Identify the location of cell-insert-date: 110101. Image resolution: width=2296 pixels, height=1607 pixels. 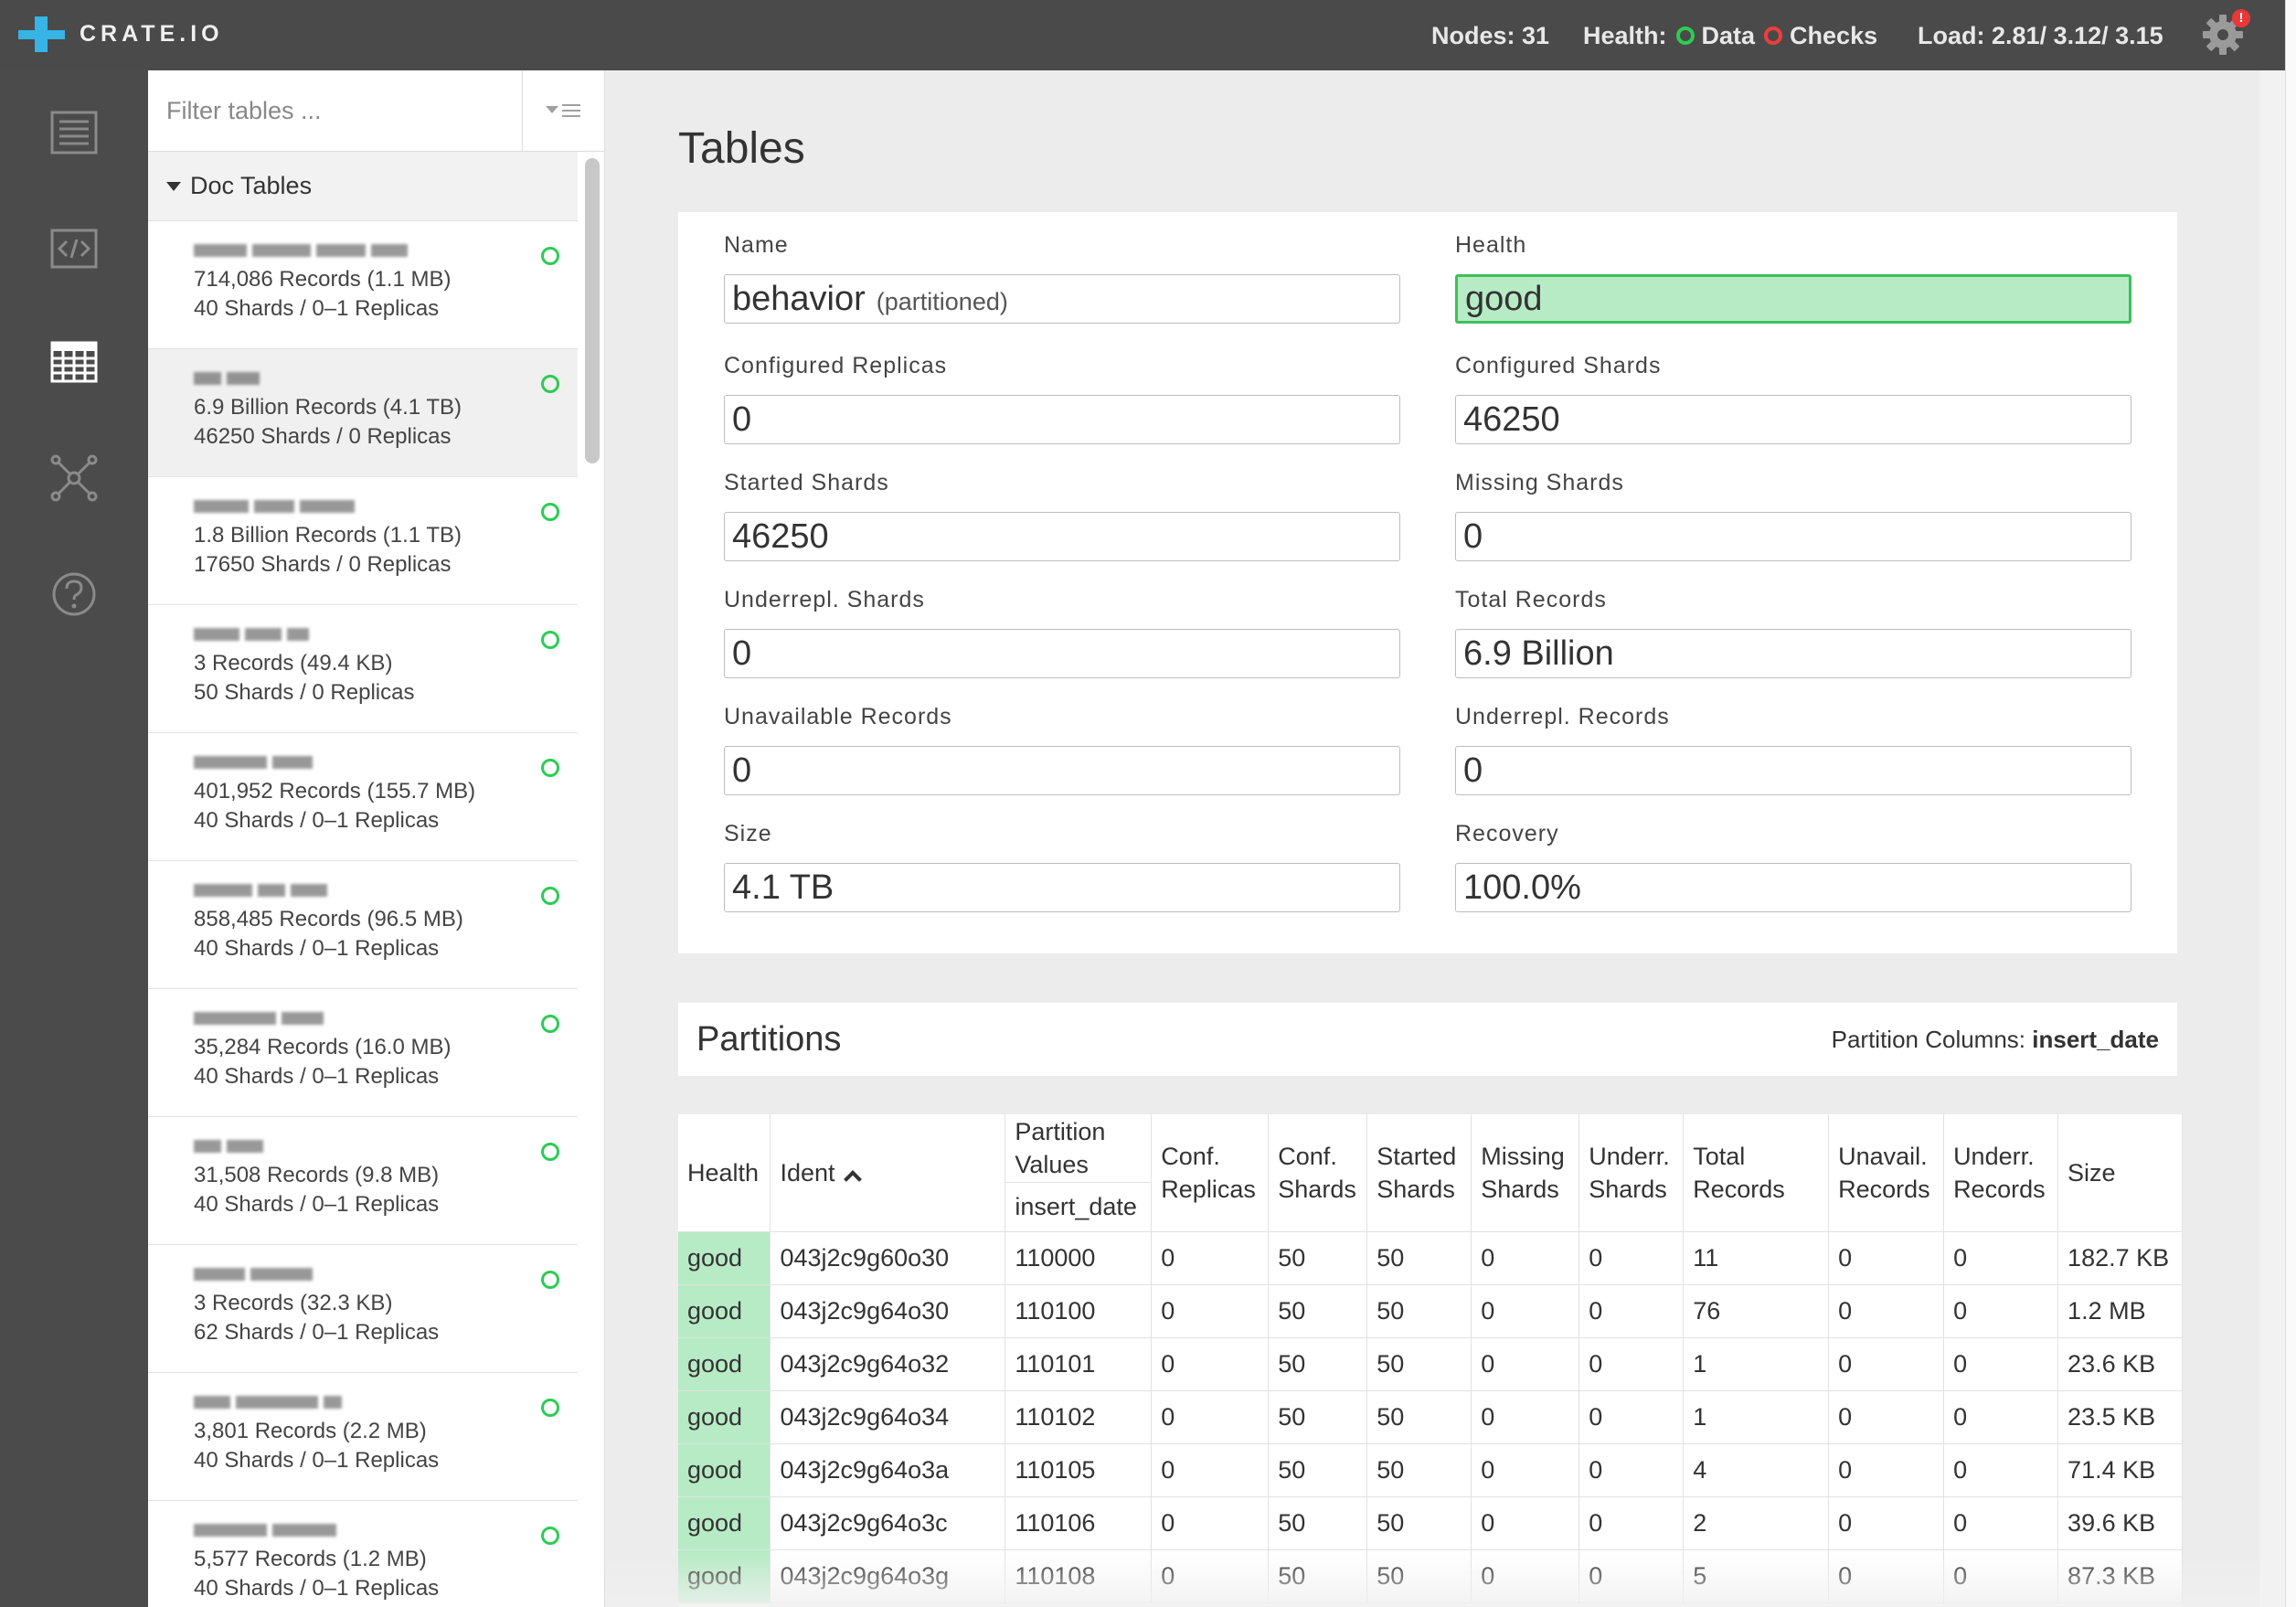
(1078, 1364).